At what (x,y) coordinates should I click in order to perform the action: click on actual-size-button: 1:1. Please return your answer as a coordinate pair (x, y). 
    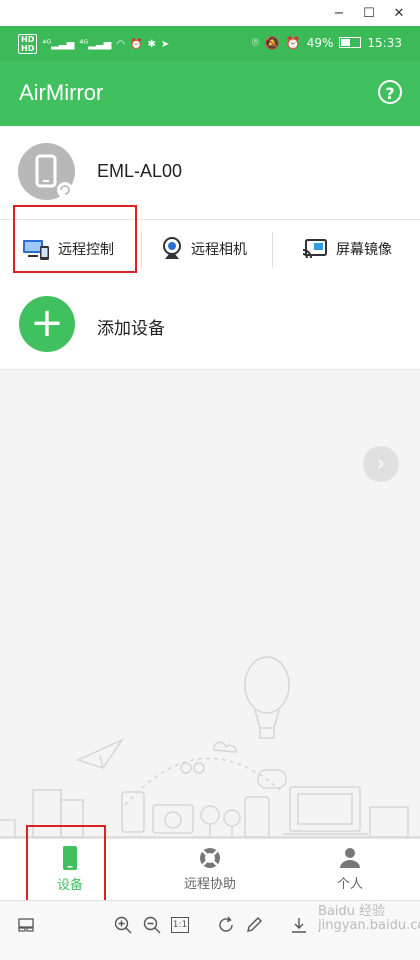
    Looking at the image, I should click on (180, 925).